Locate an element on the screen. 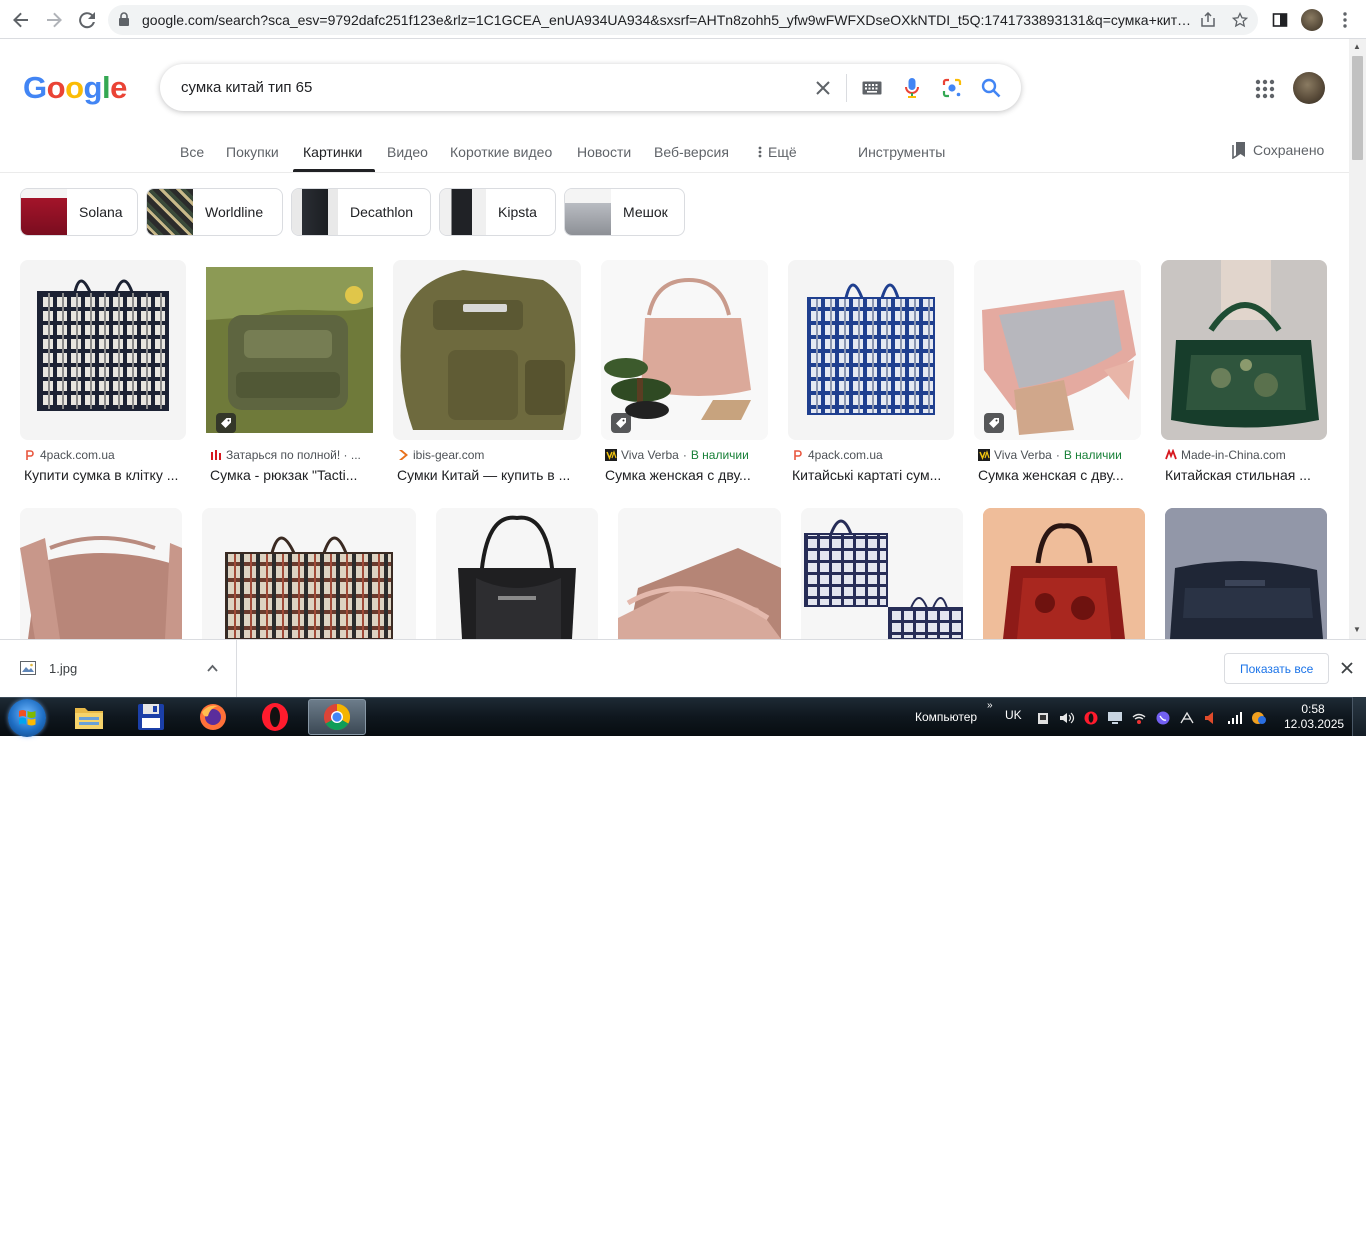 The width and height of the screenshot is (1366, 1249). signal-bars-icon is located at coordinates (1235, 718).